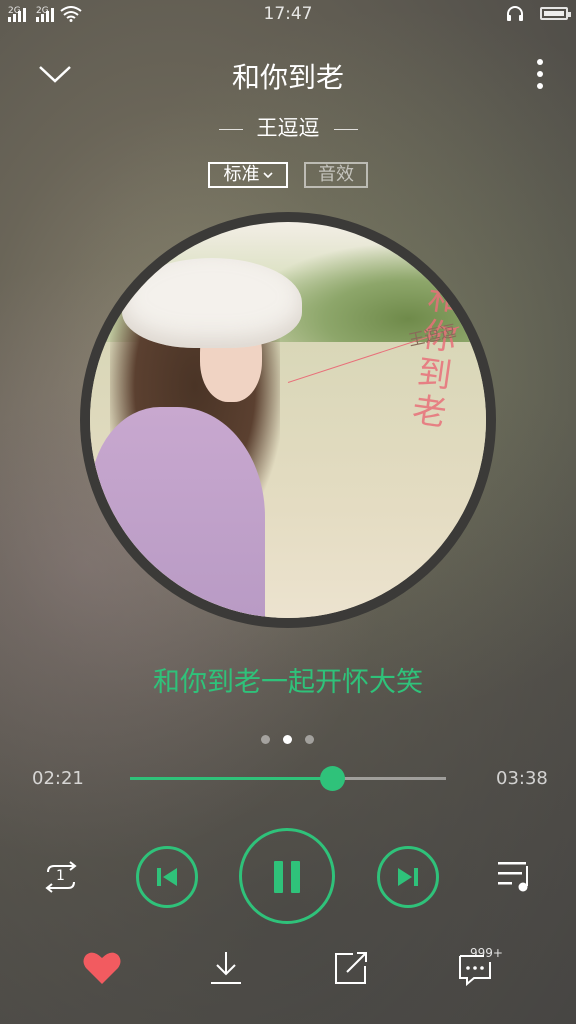 Image resolution: width=576 pixels, height=1024 pixels. Describe the element at coordinates (287, 77) in the screenshot. I see `song-title: 和你到老` at that location.